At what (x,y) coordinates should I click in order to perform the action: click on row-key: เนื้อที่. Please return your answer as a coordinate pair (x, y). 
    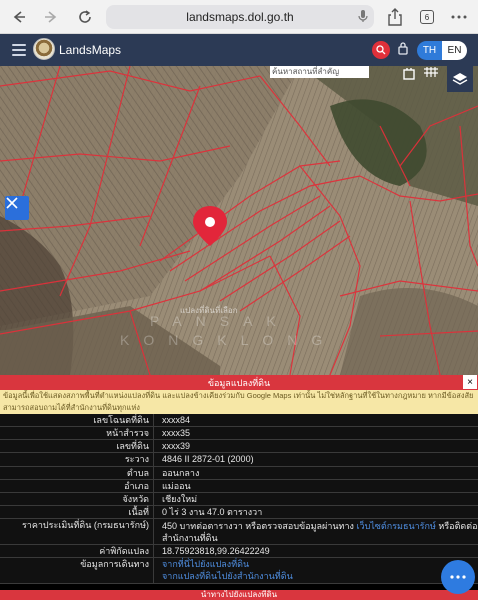
    Looking at the image, I should click on (77, 512).